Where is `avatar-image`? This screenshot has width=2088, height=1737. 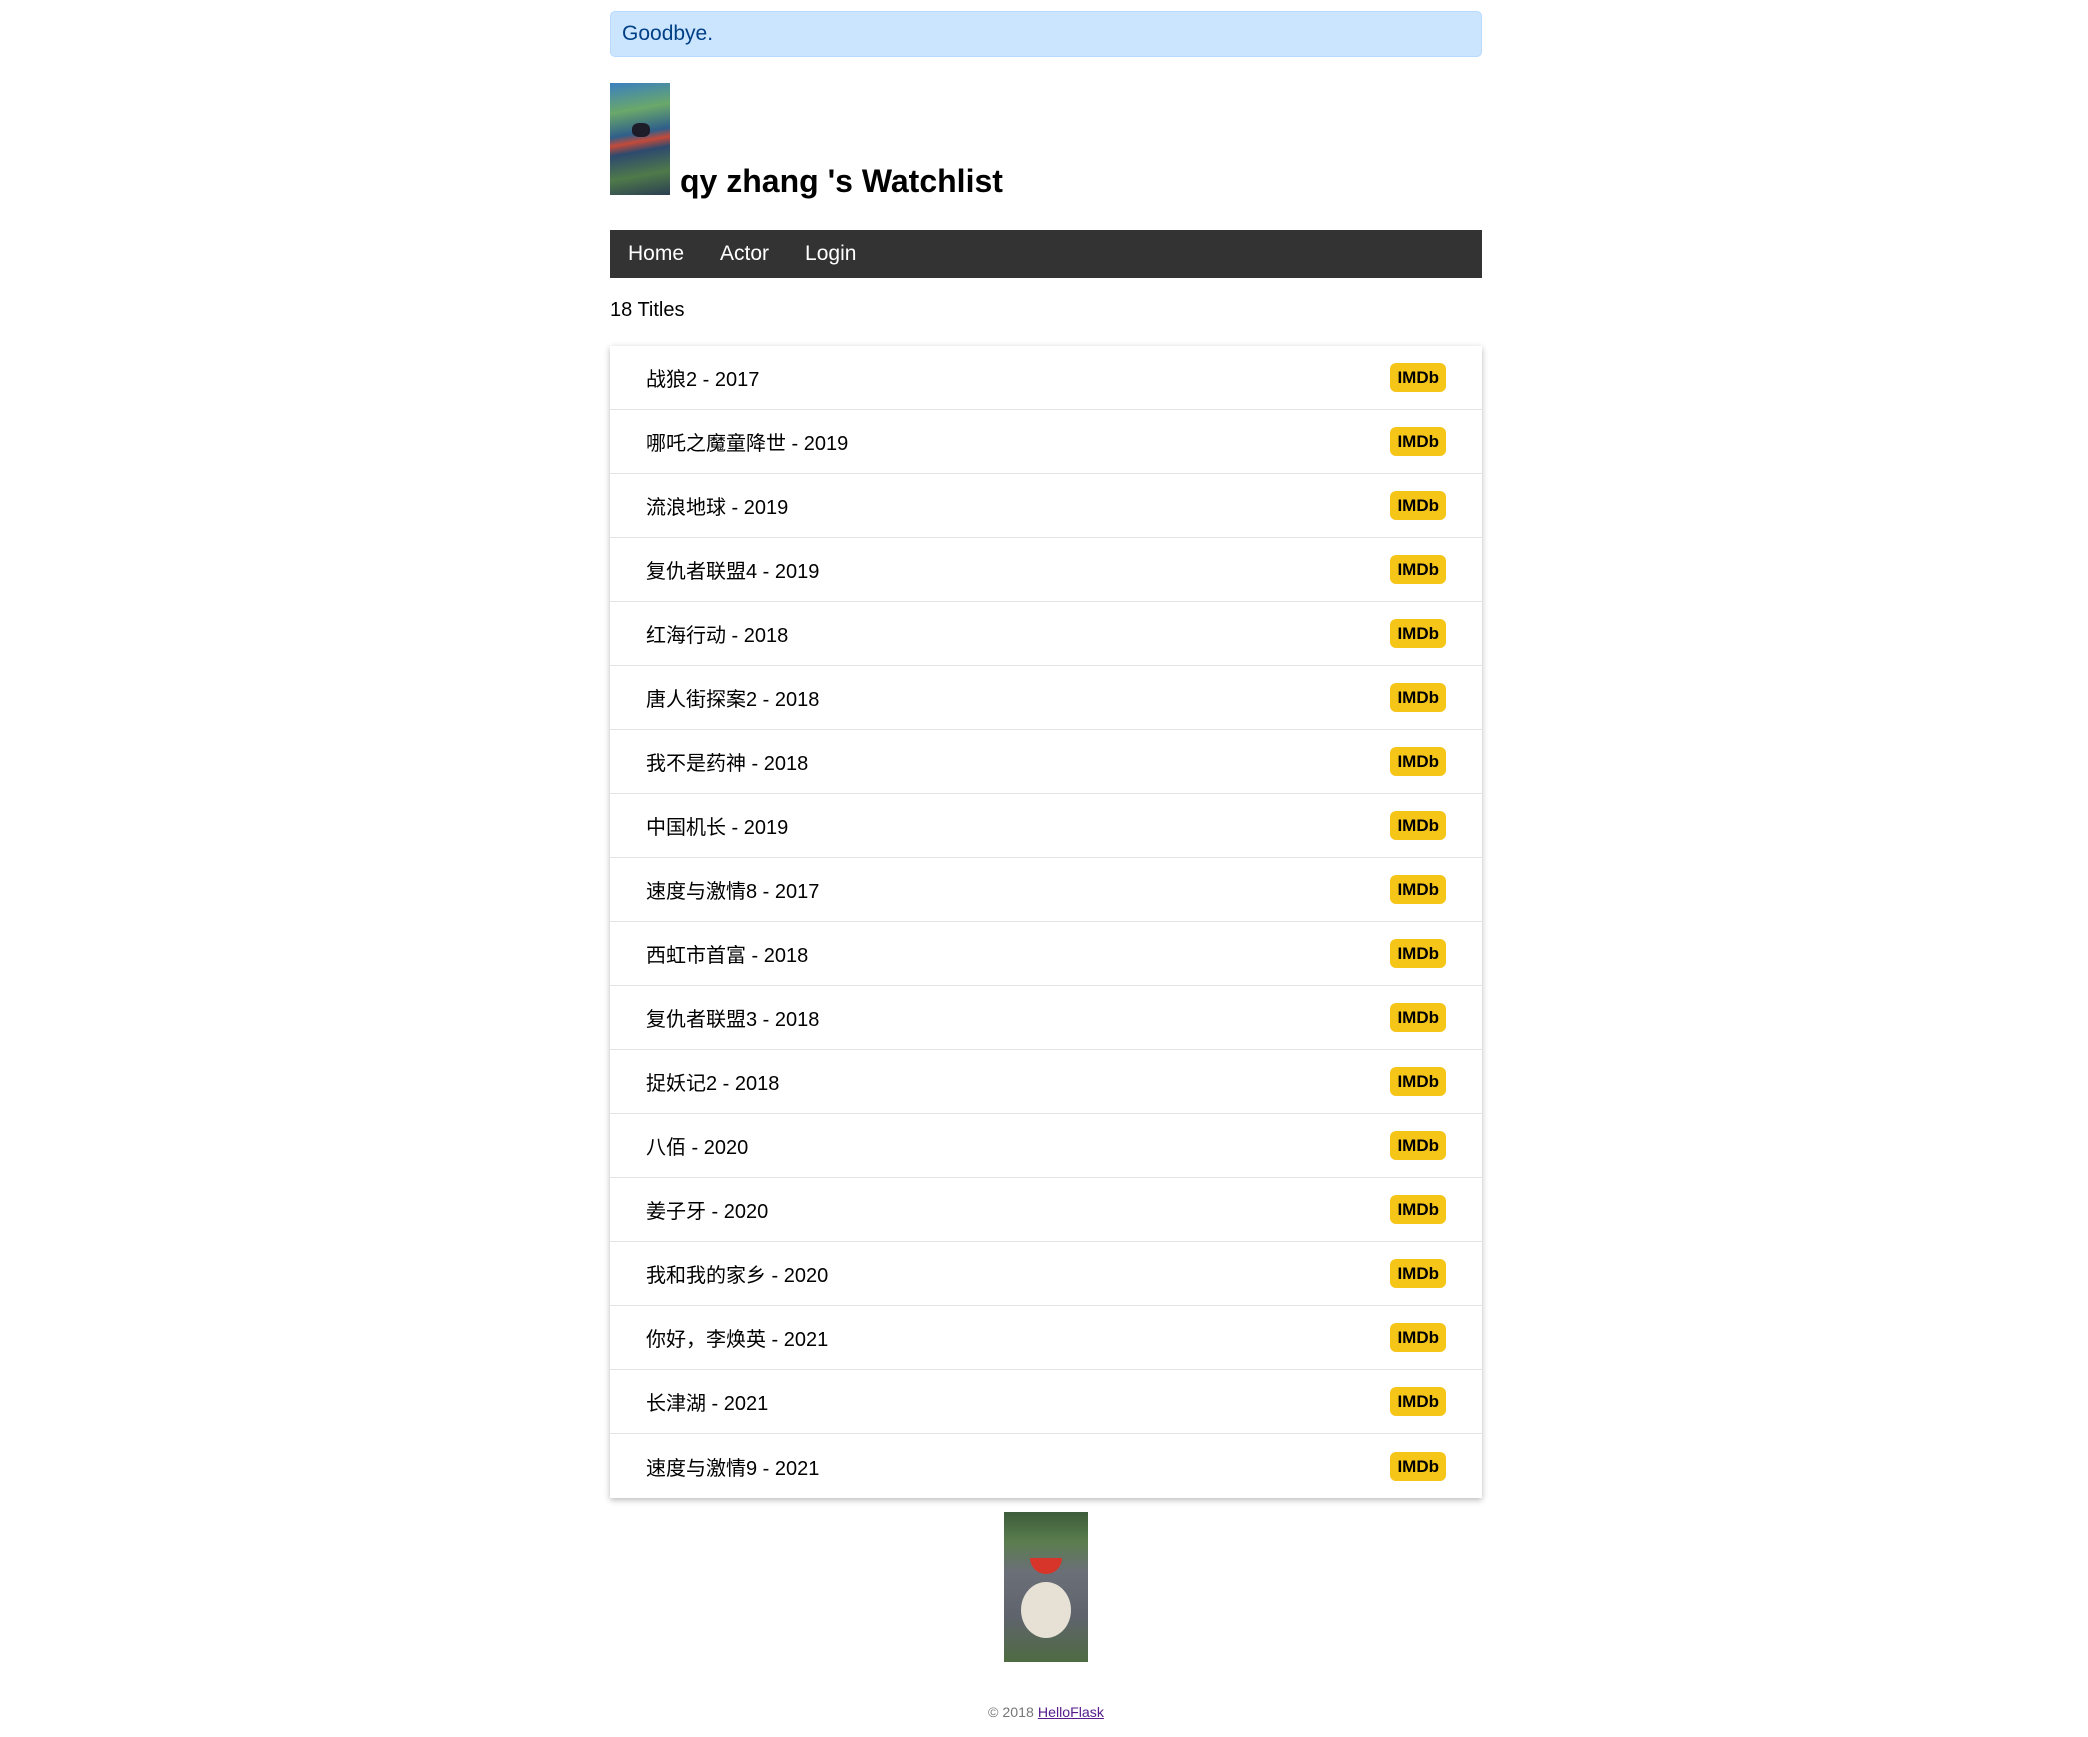 avatar-image is located at coordinates (640, 139).